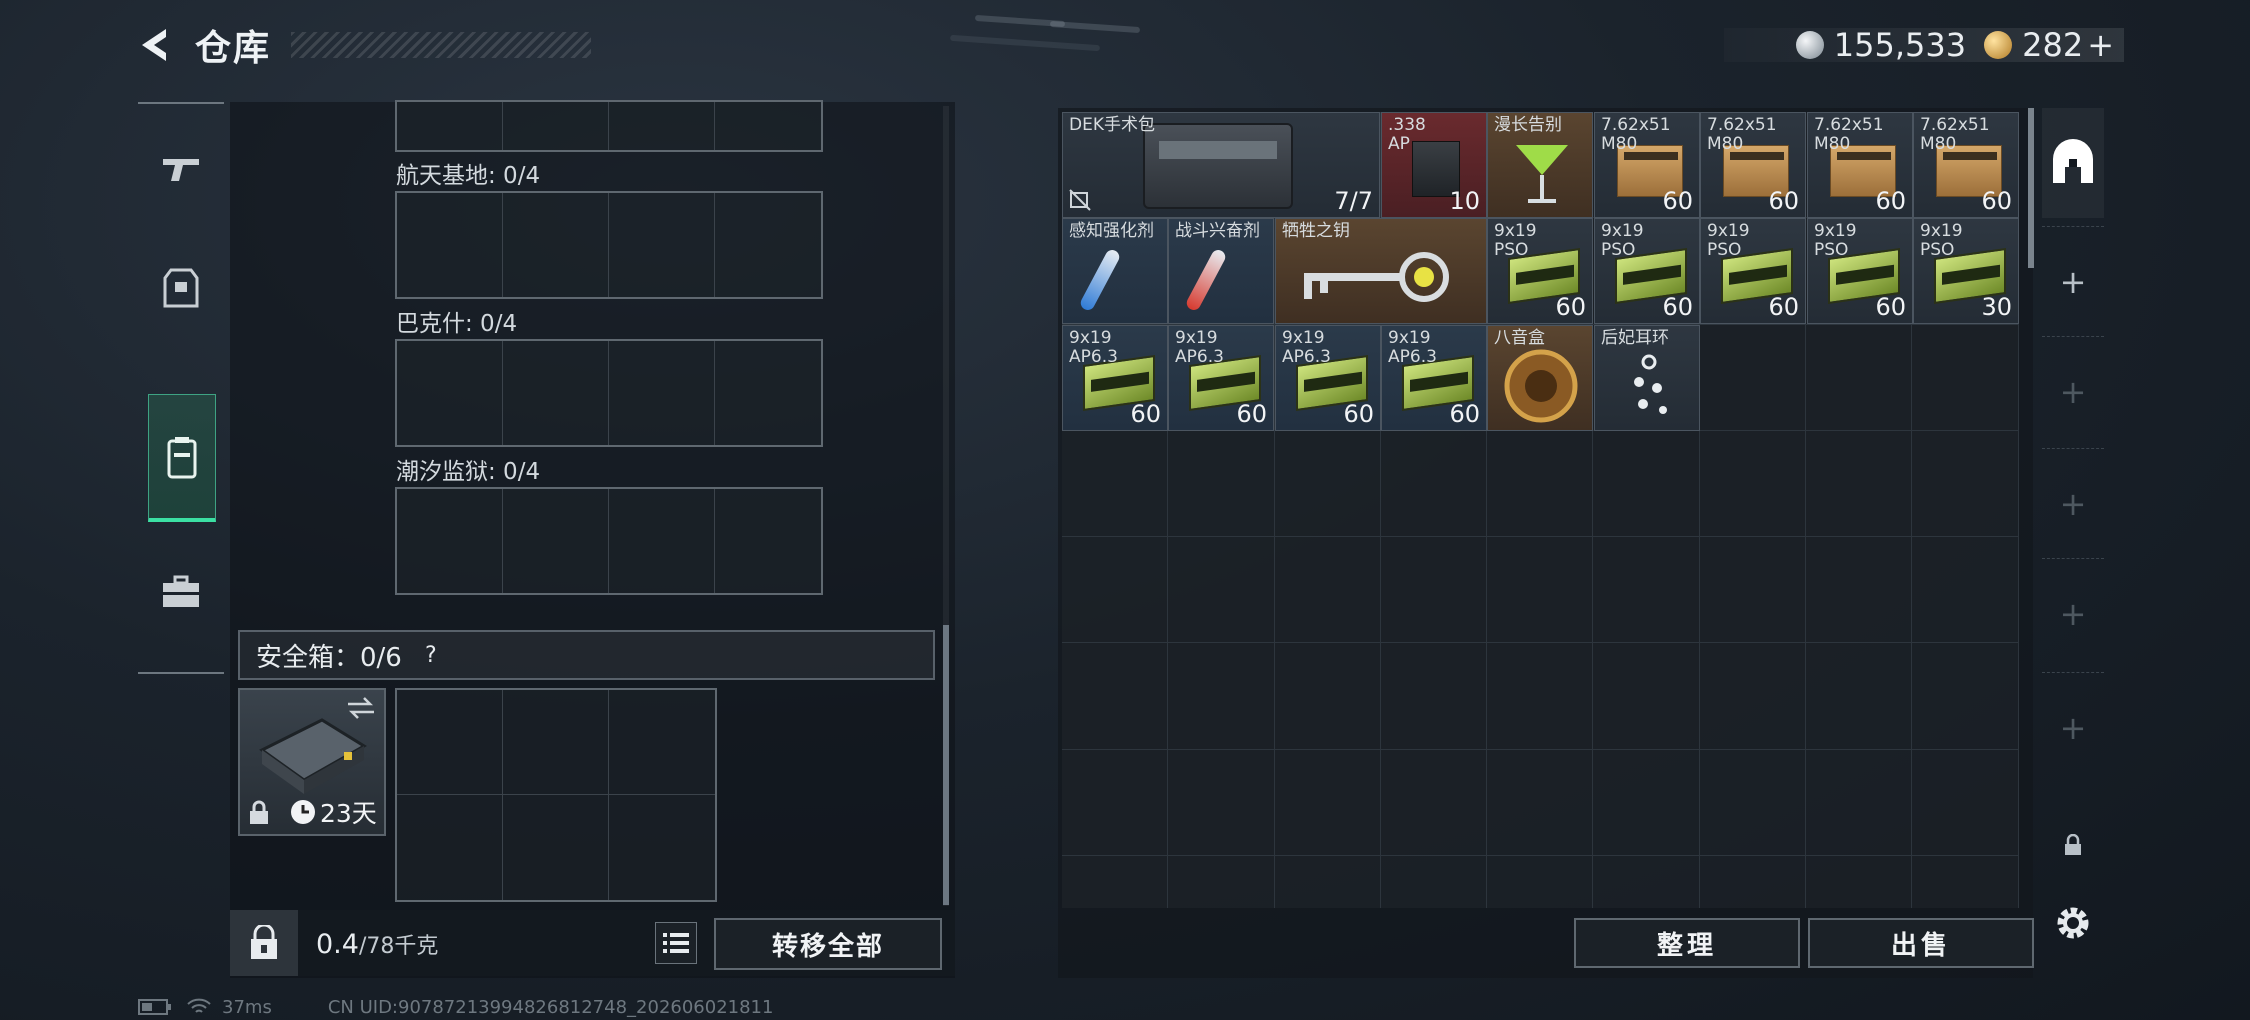 This screenshot has width=2250, height=1020. What do you see at coordinates (181, 288) in the screenshot?
I see `tab-armor` at bounding box center [181, 288].